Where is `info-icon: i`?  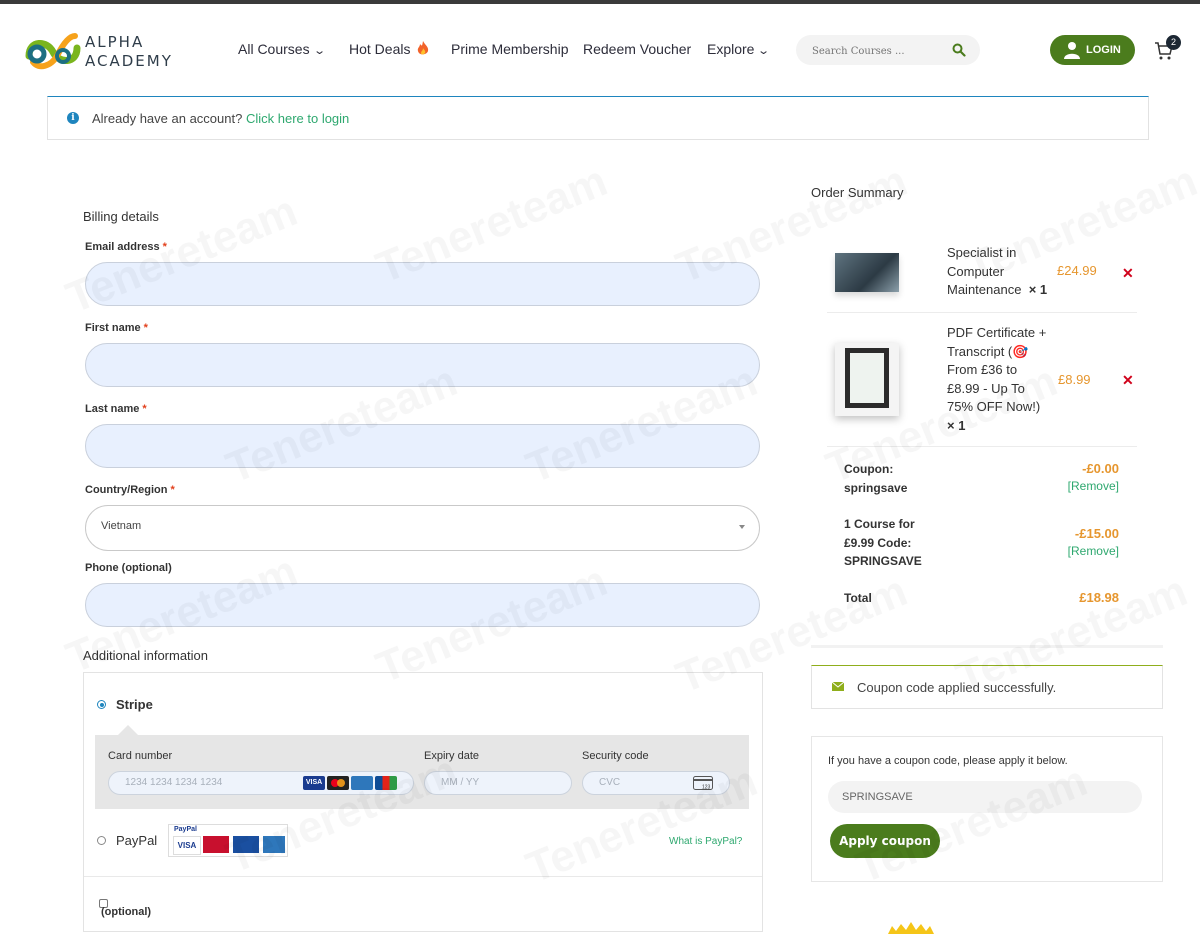 info-icon: i is located at coordinates (73, 118).